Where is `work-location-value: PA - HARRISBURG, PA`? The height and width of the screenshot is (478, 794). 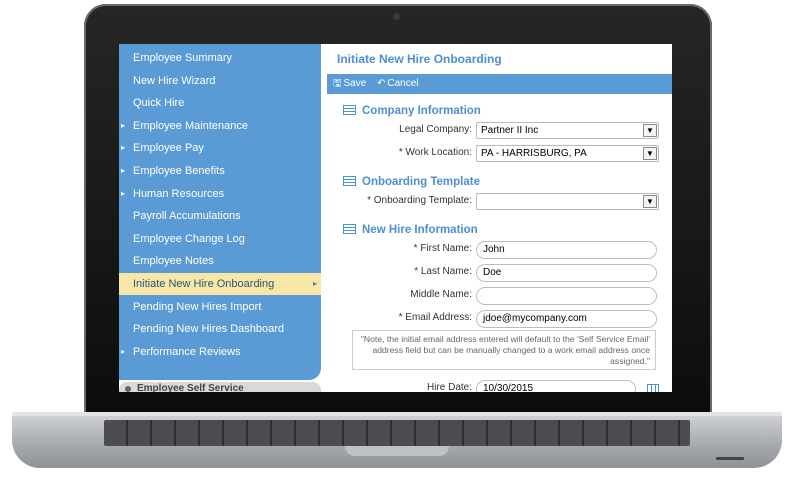 work-location-value: PA - HARRISBURG, PA is located at coordinates (534, 153).